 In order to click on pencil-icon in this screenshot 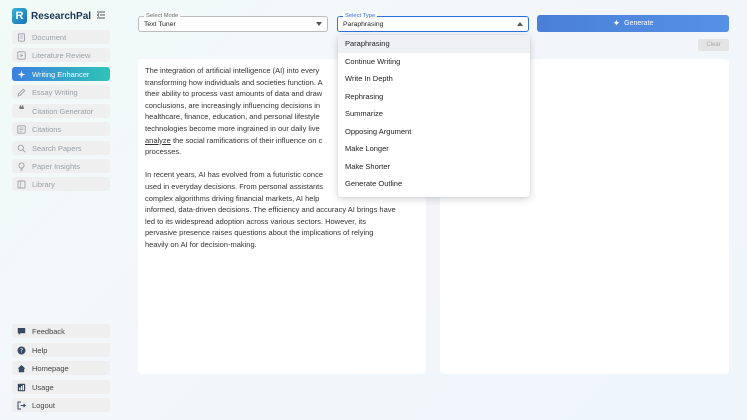, I will do `click(21, 92)`.